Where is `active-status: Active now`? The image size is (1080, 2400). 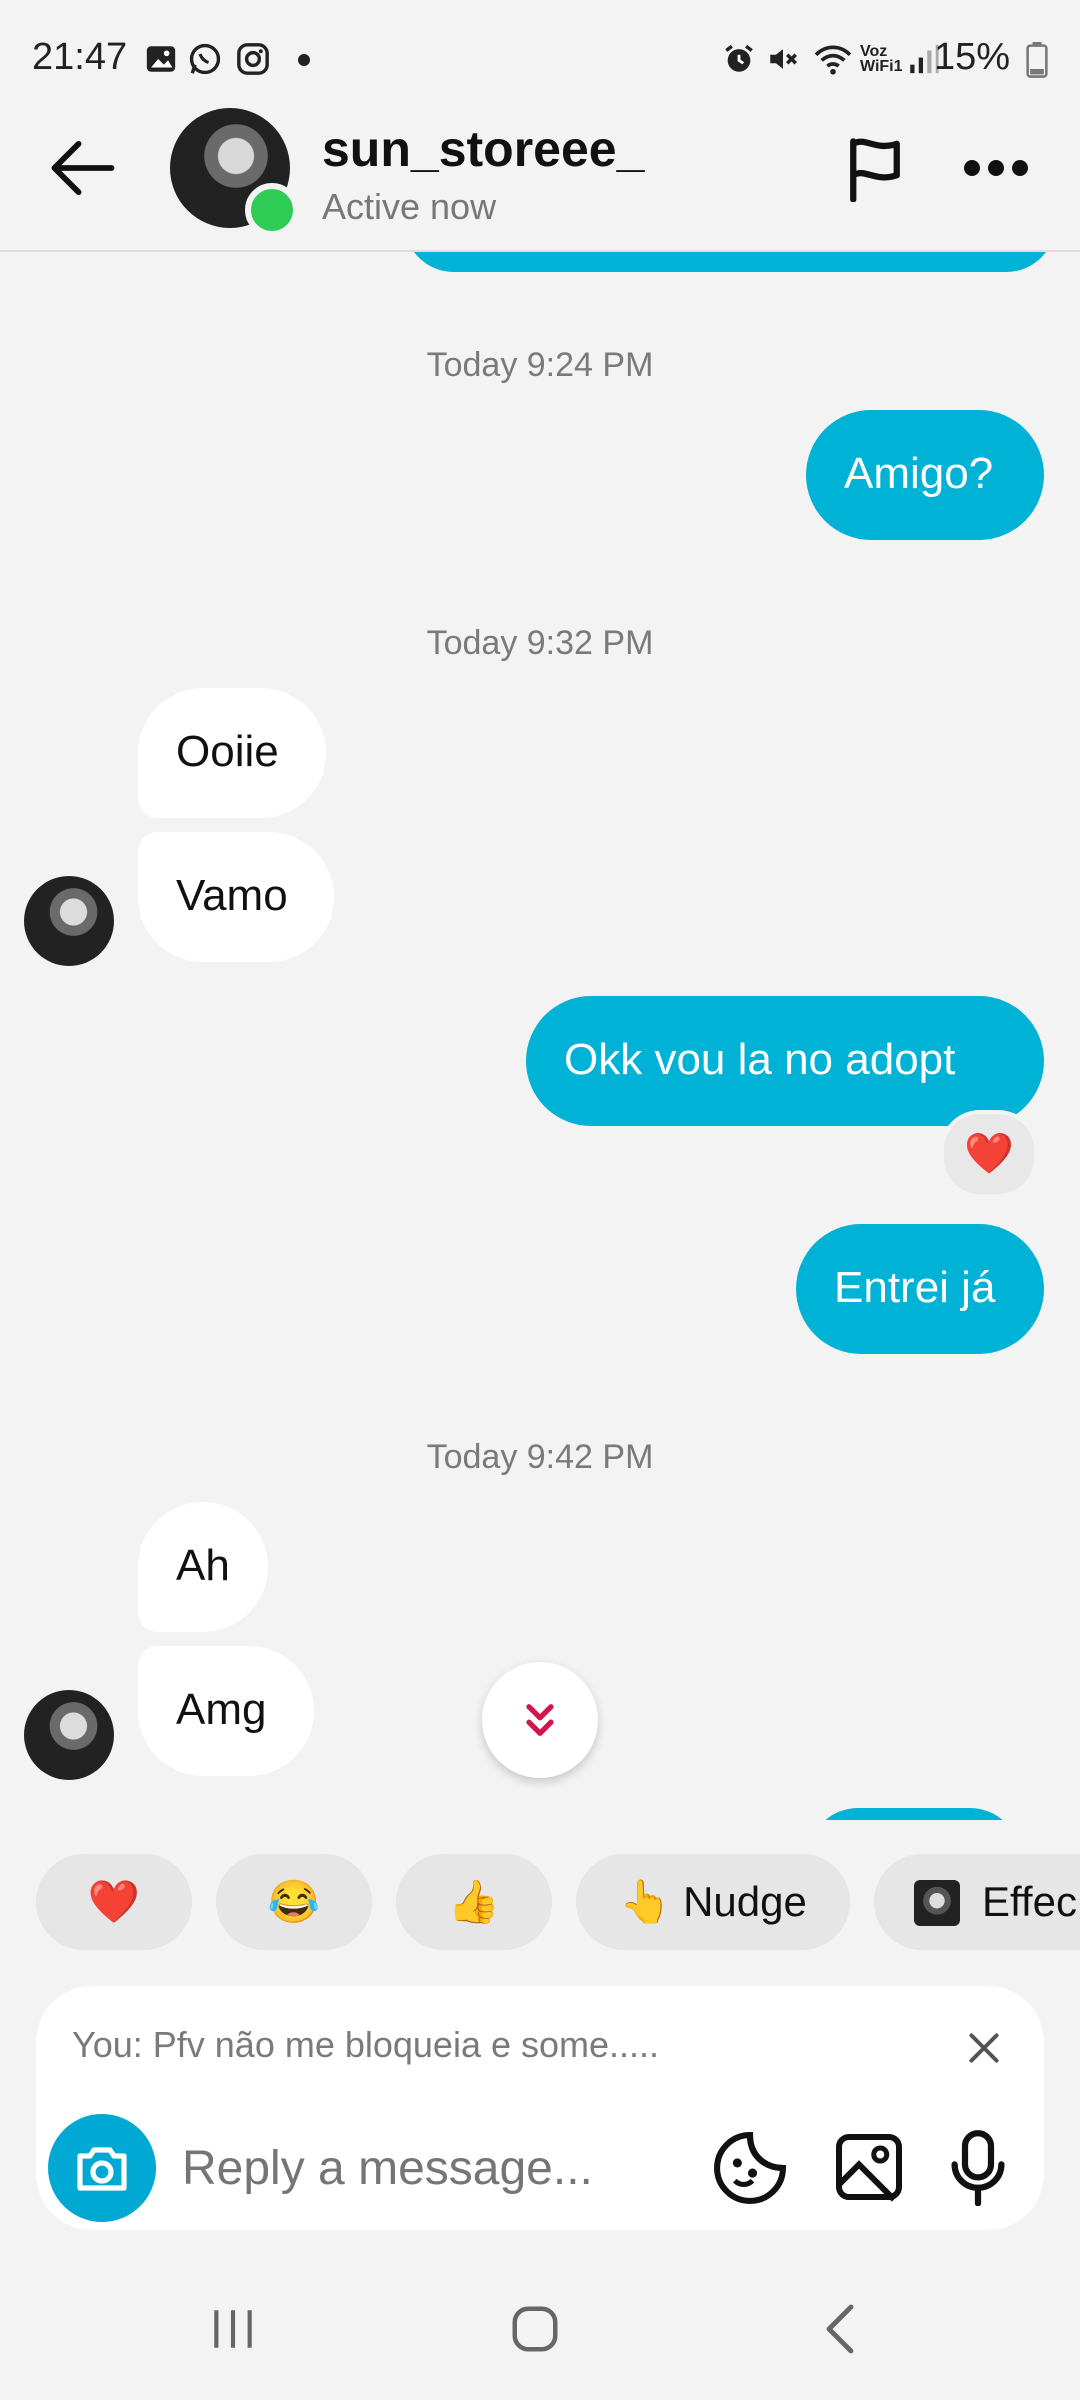 active-status: Active now is located at coordinates (409, 206).